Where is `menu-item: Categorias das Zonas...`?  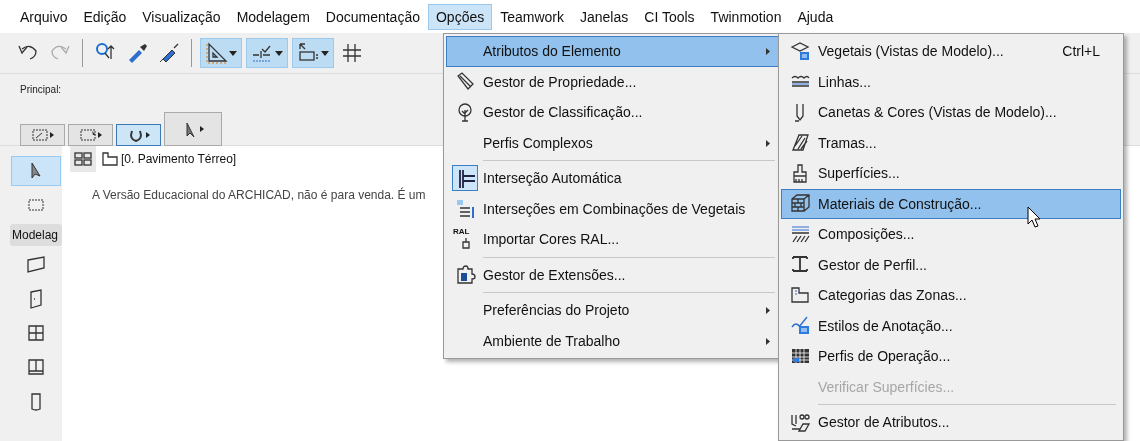
menu-item: Categorias das Zonas... is located at coordinates (951, 295).